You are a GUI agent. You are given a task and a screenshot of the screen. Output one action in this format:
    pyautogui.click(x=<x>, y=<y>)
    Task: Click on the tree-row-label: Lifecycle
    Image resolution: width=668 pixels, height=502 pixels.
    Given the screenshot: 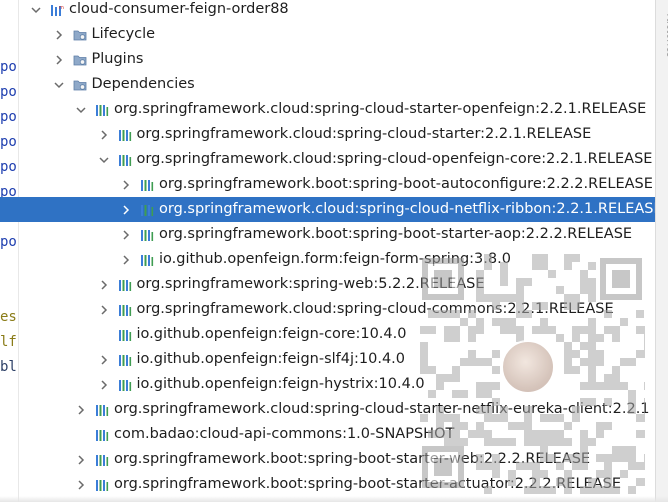 What is the action you would take?
    pyautogui.click(x=123, y=34)
    